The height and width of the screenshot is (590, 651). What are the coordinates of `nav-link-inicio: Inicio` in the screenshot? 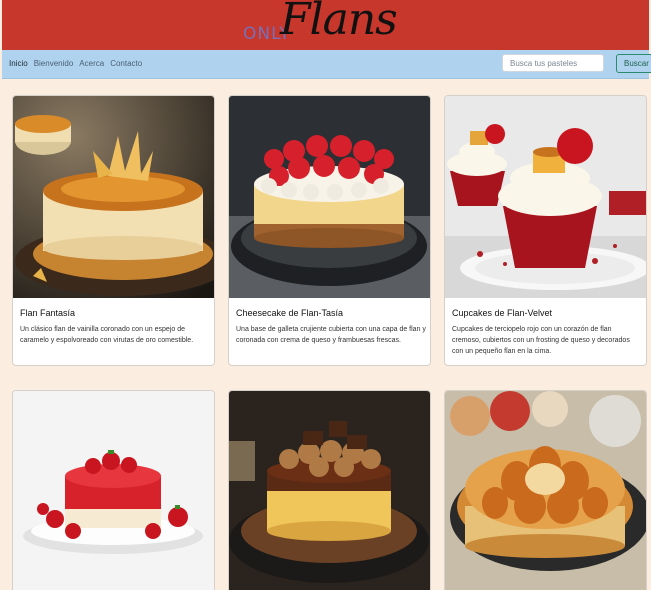 It's located at (18, 63).